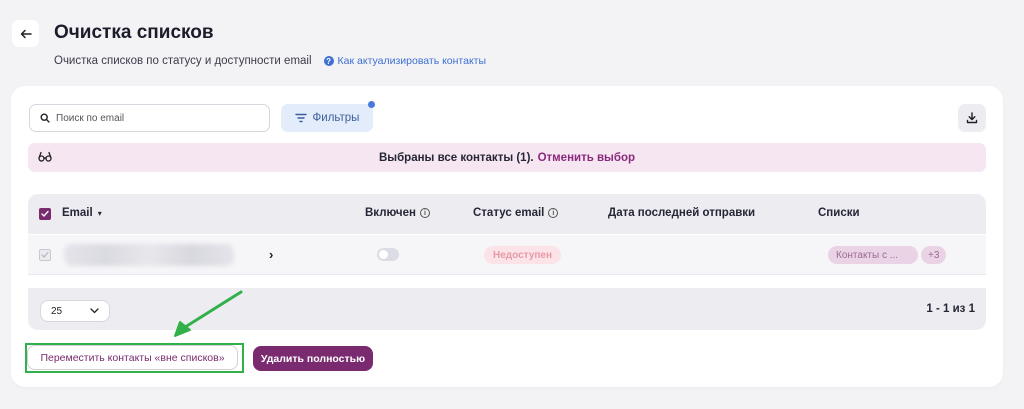 Image resolution: width=1024 pixels, height=409 pixels. I want to click on per-page-value: 25, so click(57, 311).